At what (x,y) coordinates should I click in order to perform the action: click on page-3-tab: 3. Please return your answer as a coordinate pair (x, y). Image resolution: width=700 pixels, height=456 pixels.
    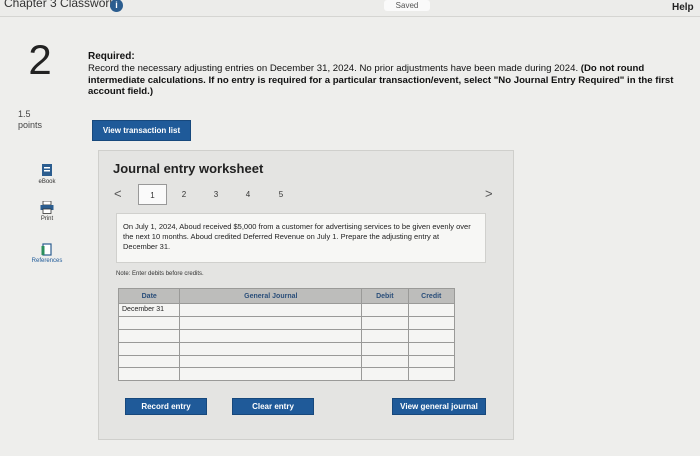
    Looking at the image, I should click on (216, 194).